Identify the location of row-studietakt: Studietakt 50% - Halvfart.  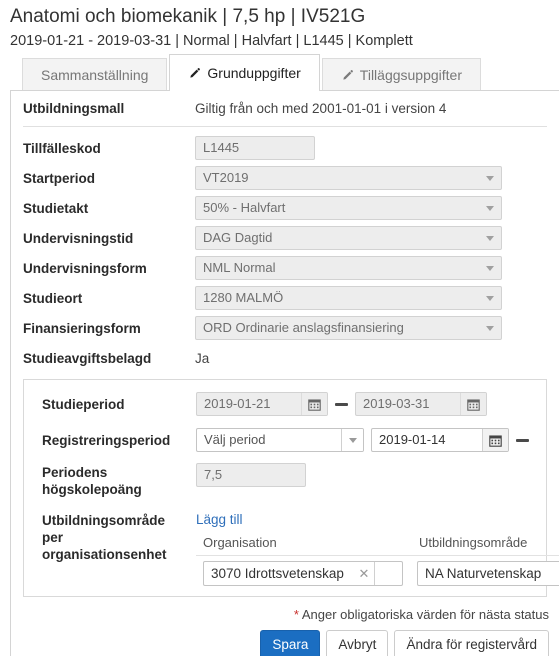
(285, 208).